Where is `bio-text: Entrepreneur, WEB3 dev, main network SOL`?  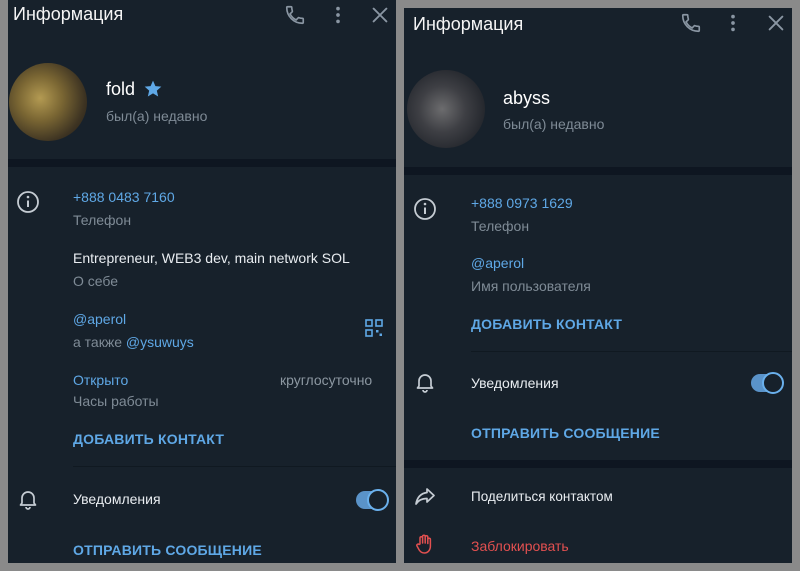 bio-text: Entrepreneur, WEB3 dev, main network SOL is located at coordinates (211, 258).